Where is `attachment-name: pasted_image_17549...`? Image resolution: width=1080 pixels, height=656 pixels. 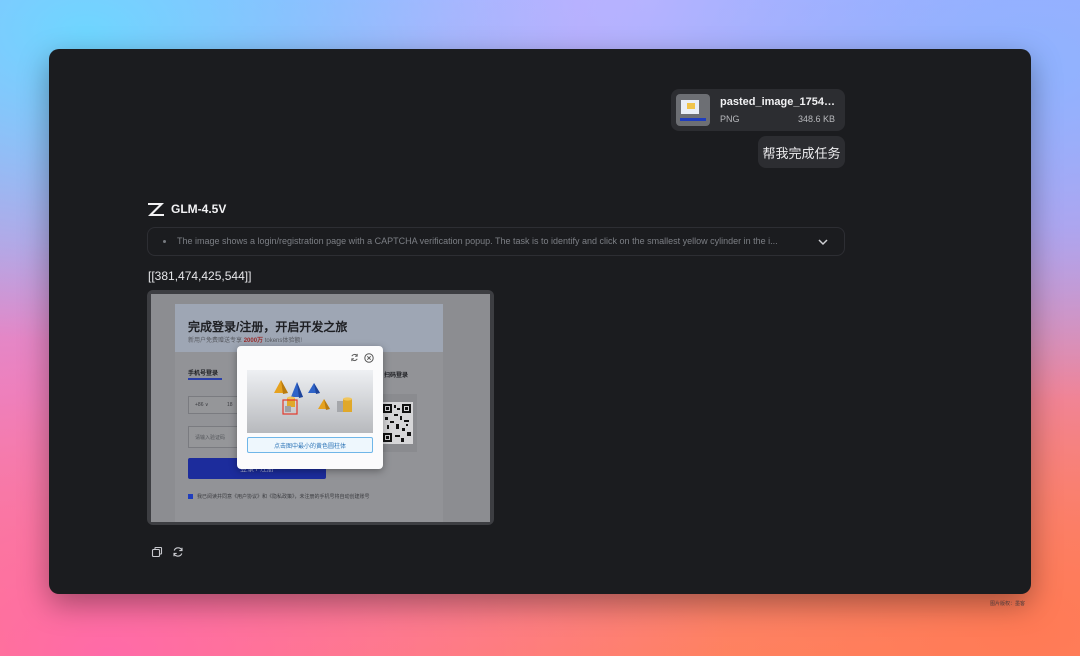
attachment-name: pasted_image_17549... is located at coordinates (779, 102).